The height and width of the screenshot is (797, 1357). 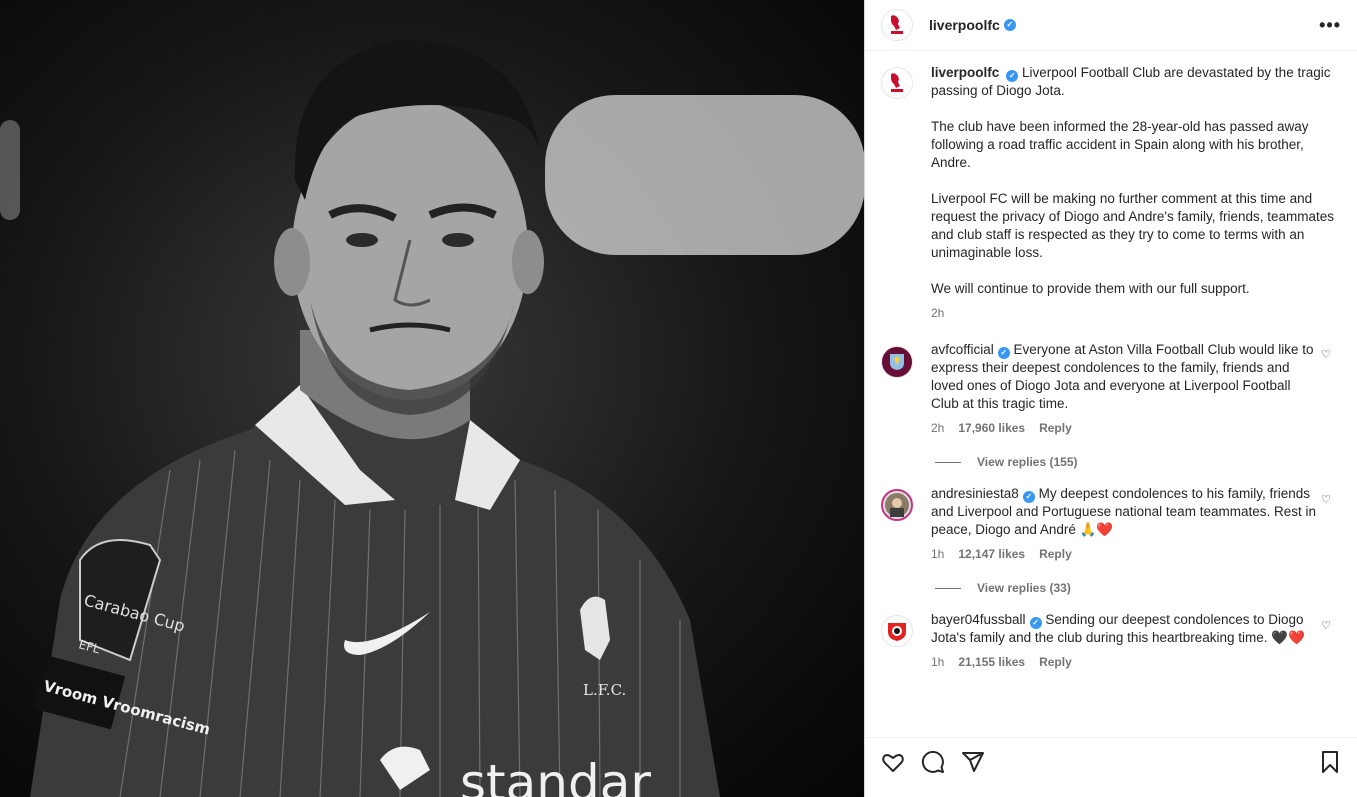 What do you see at coordinates (1111, 767) in the screenshot?
I see `post-actions-bar` at bounding box center [1111, 767].